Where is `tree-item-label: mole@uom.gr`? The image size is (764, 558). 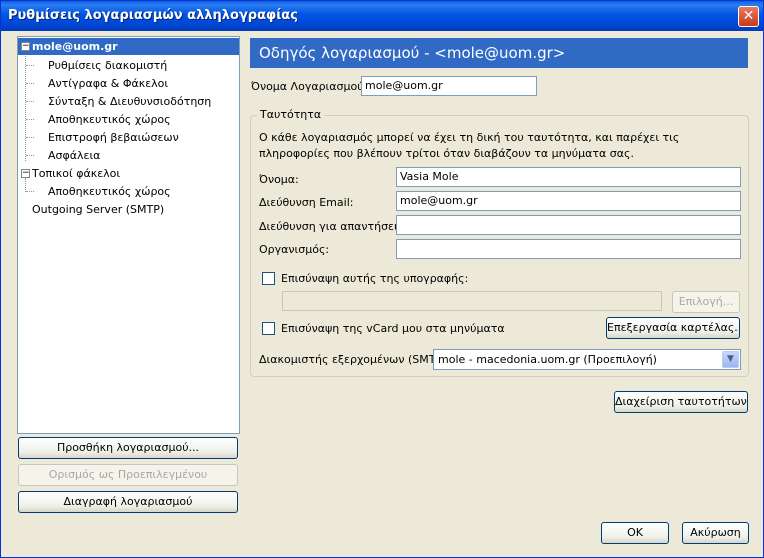
tree-item-label: mole@uom.gr is located at coordinates (75, 46).